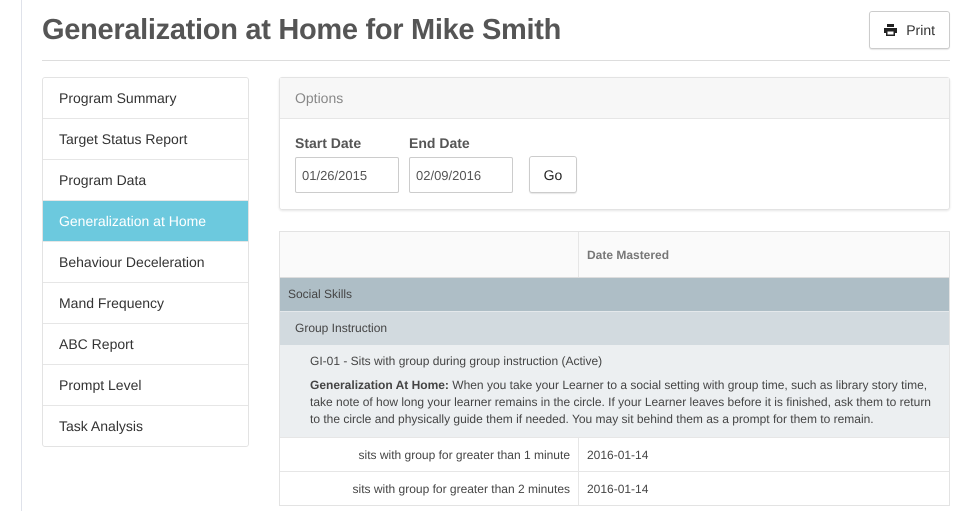 This screenshot has width=962, height=511. I want to click on row-text: Group Instruction, so click(341, 328).